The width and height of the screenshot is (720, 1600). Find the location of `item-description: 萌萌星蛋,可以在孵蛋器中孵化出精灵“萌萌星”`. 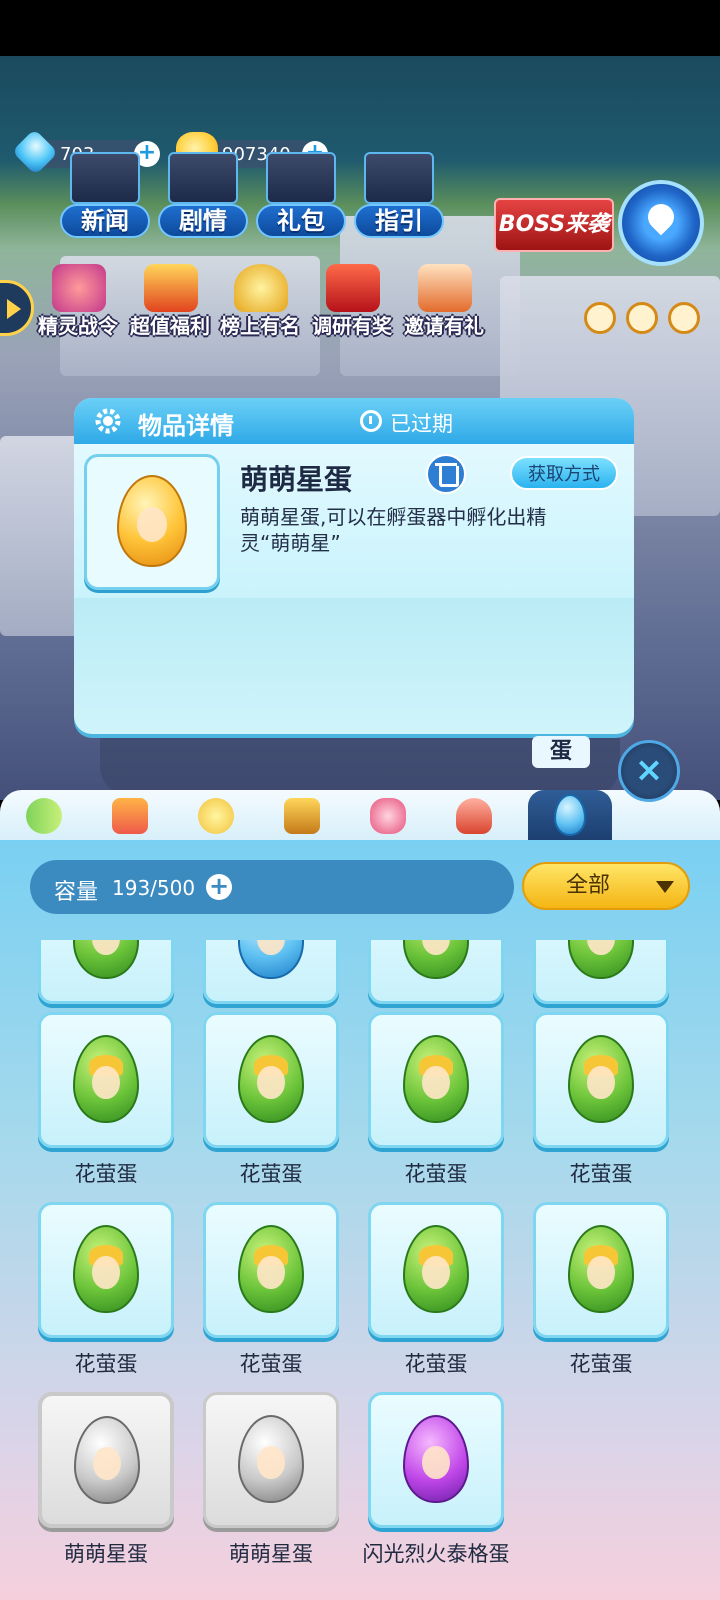

item-description: 萌萌星蛋,可以在孵蛋器中孵化出精灵“萌萌星” is located at coordinates (393, 530).